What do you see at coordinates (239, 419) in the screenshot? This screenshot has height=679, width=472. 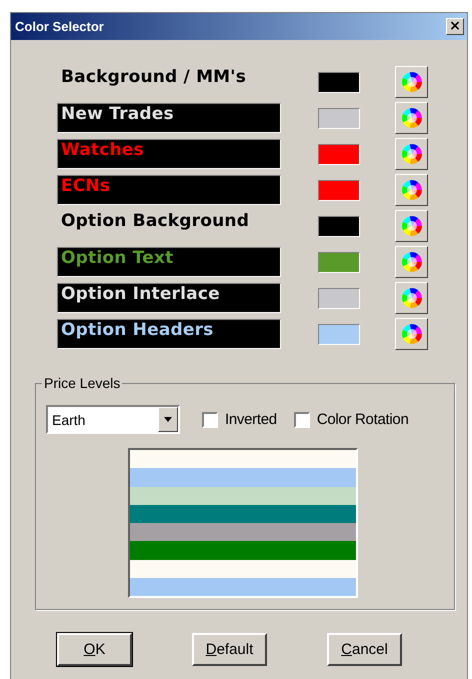 I see `checkbox-option: Inverted` at bounding box center [239, 419].